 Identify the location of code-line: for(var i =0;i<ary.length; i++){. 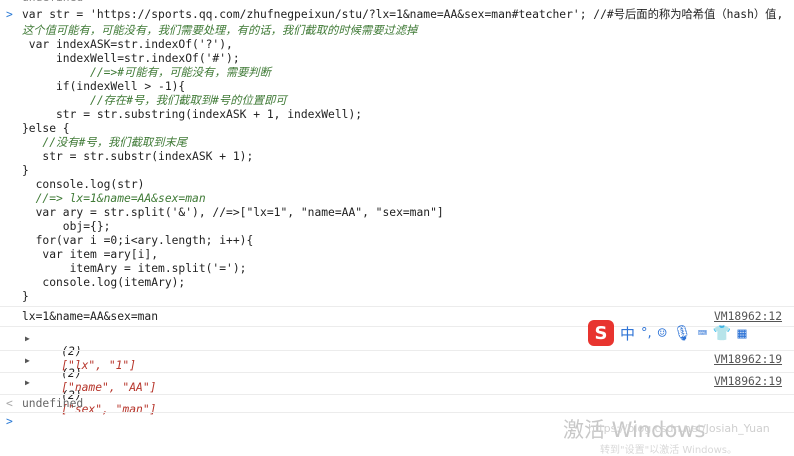
(138, 240).